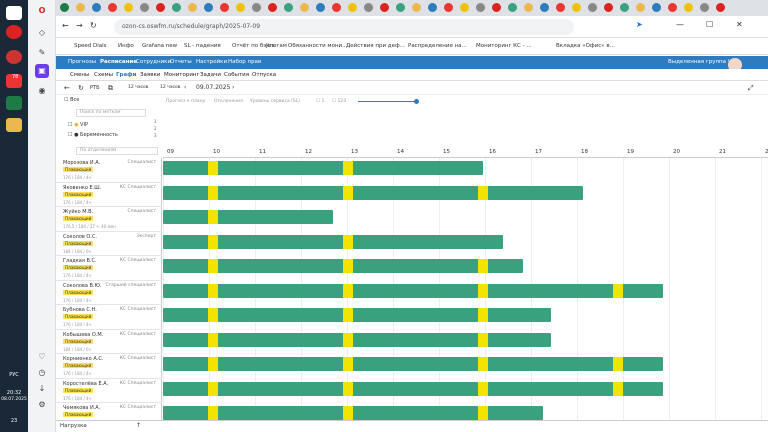 This screenshot has width=768, height=432. Describe the element at coordinates (73, 426) in the screenshot. I see `load-label: Нагрузка` at that location.